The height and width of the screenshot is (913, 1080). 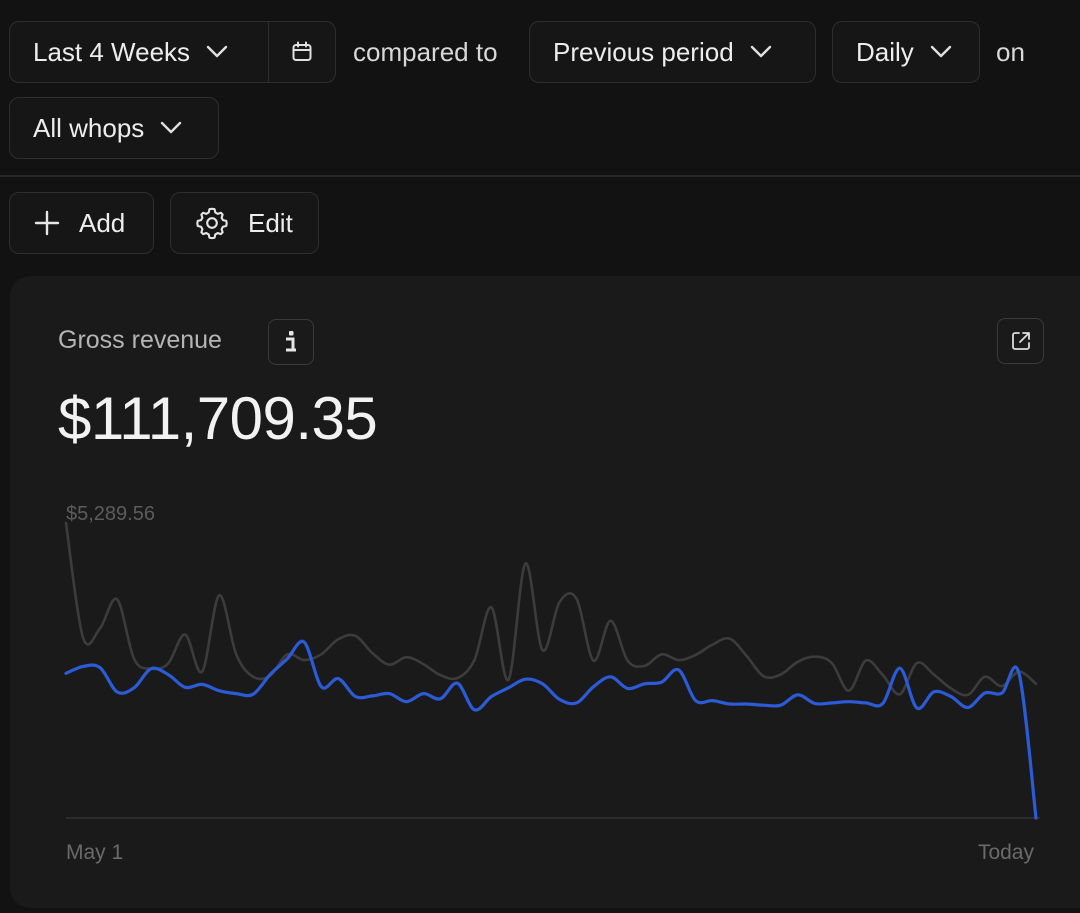 I want to click on x-start-label: May 1, so click(x=94, y=852).